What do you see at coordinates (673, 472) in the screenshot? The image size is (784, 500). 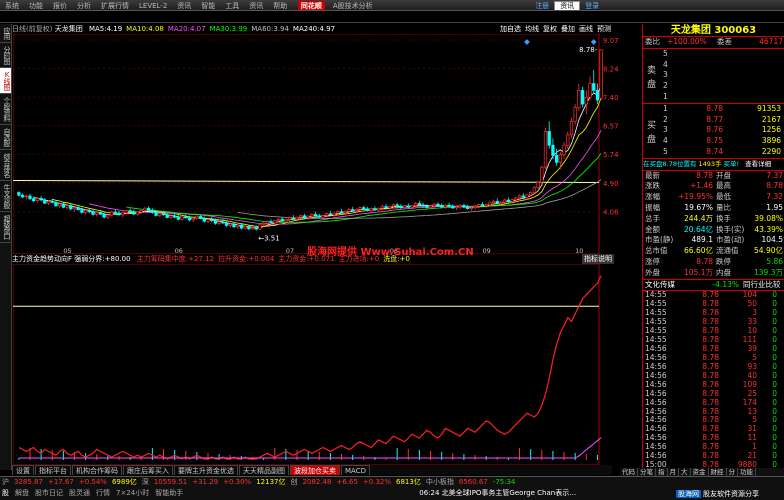 I see `quote-panel-tab: 月` at bounding box center [673, 472].